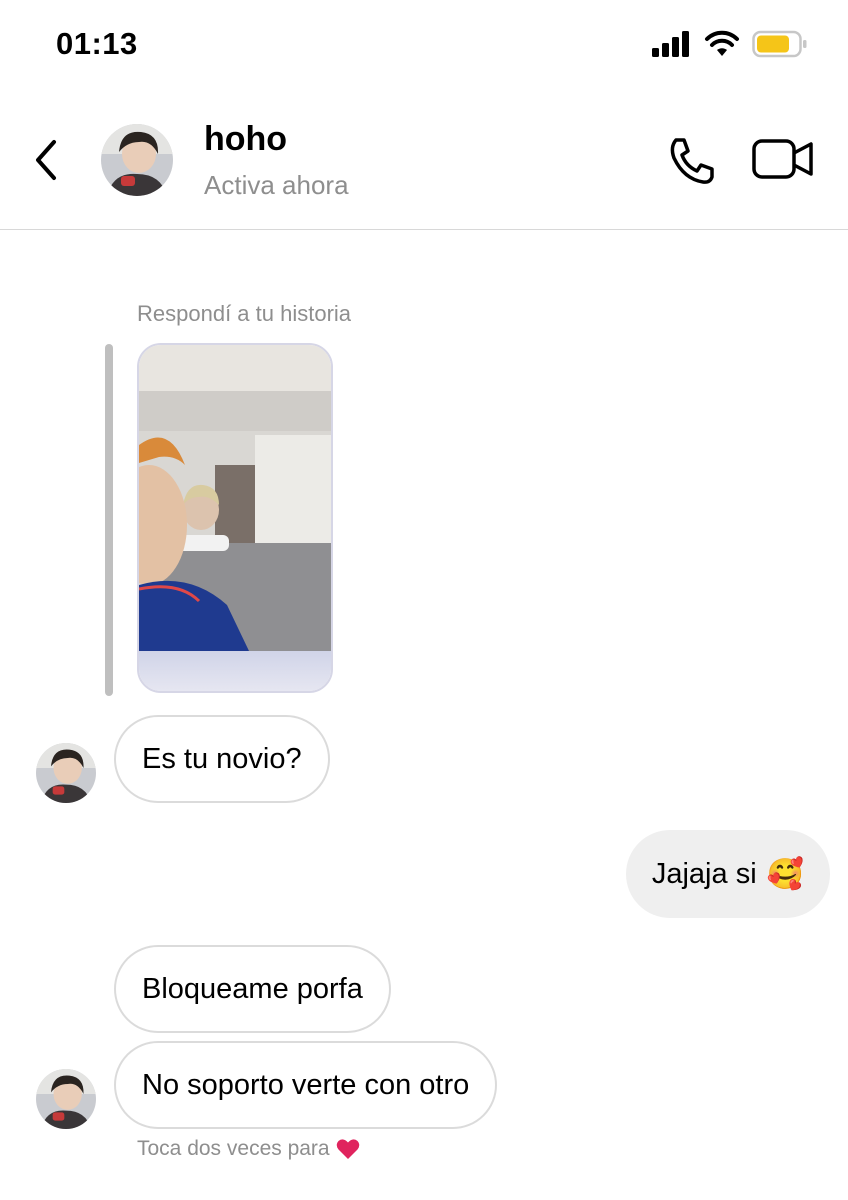  What do you see at coordinates (779, 44) in the screenshot?
I see `battery-icon` at bounding box center [779, 44].